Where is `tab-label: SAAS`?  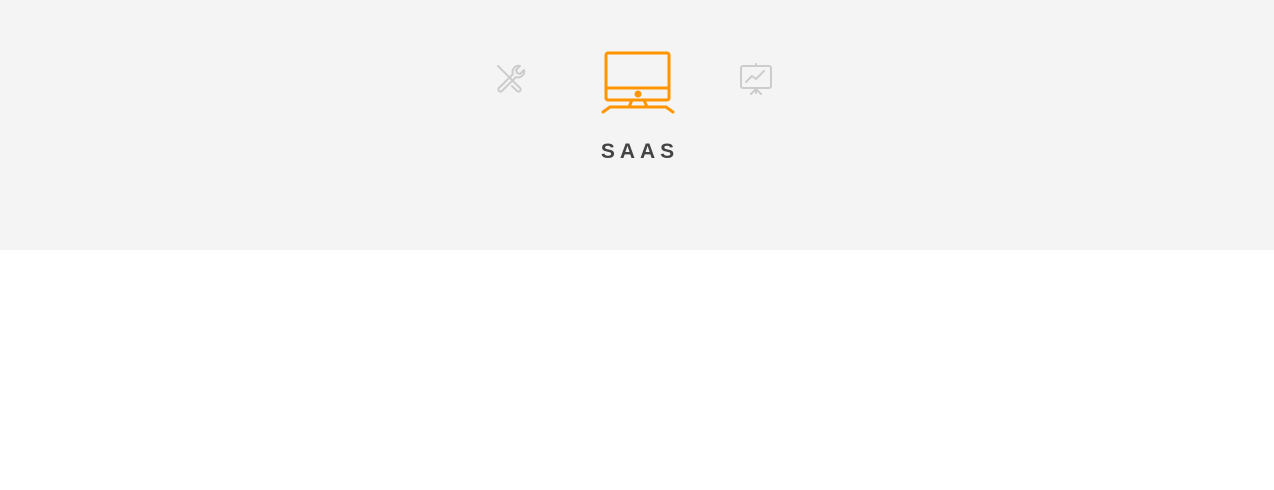 tab-label: SAAS is located at coordinates (640, 151).